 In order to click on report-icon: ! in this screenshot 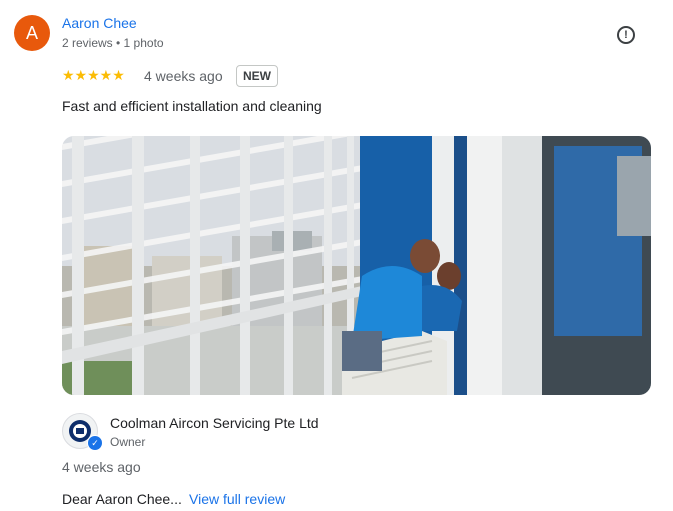, I will do `click(626, 35)`.